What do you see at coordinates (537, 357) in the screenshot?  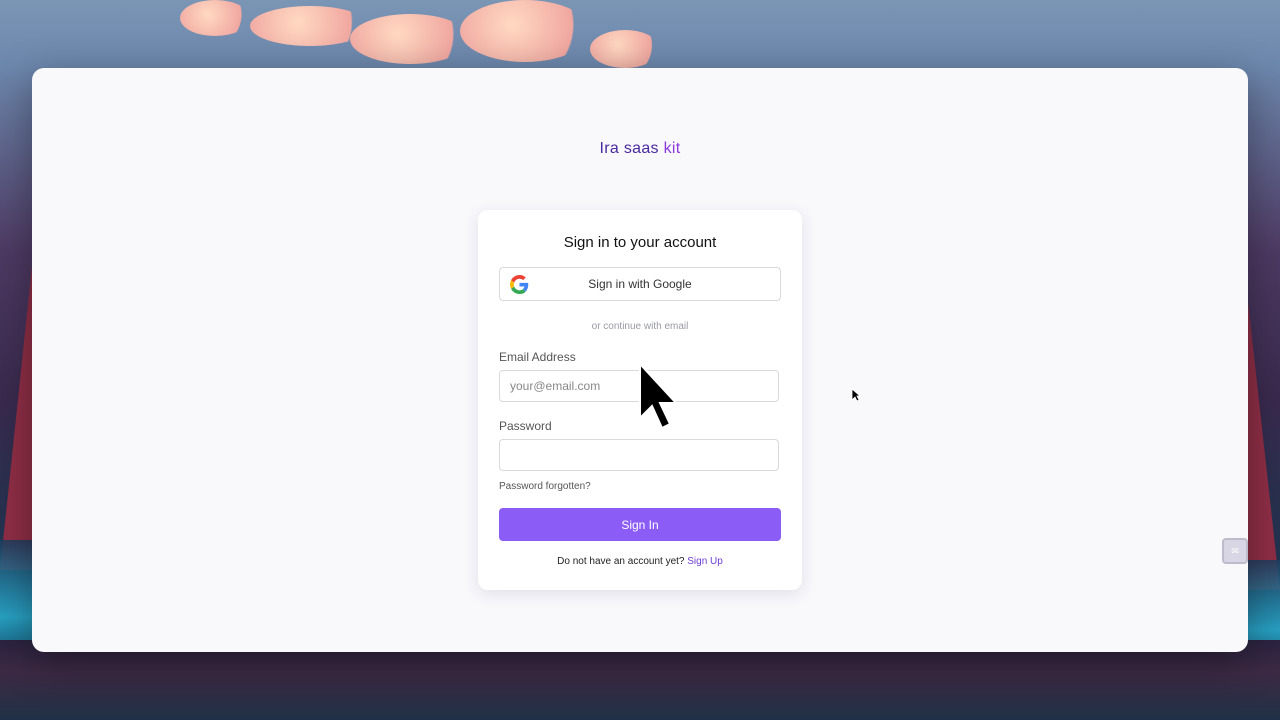 I see `email-label: Email Address` at bounding box center [537, 357].